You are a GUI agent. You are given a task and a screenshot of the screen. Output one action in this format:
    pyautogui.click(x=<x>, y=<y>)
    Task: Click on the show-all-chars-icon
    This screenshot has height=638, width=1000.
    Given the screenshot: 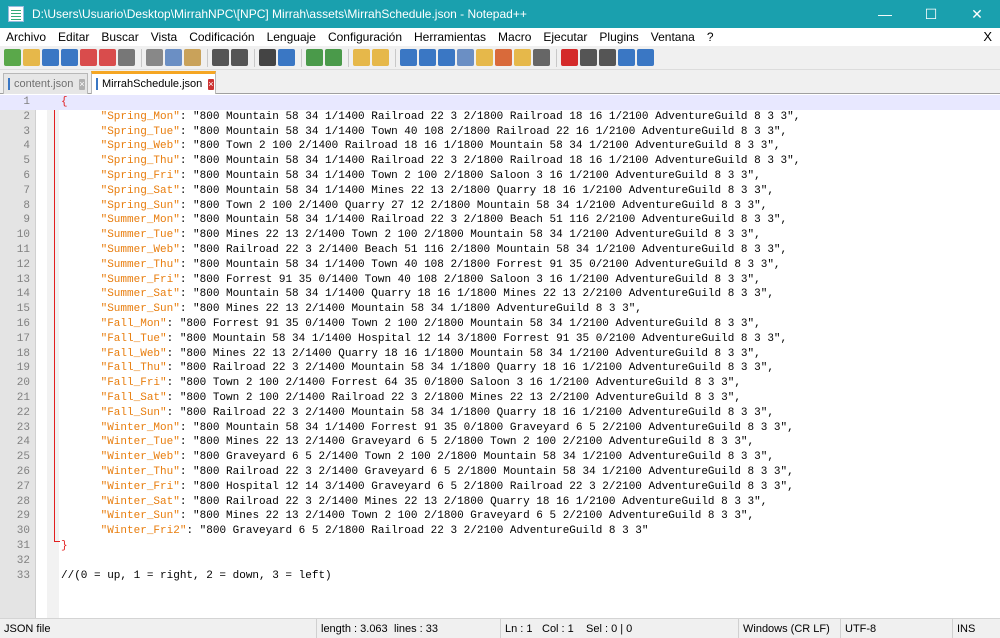 What is the action you would take?
    pyautogui.click(x=427, y=57)
    